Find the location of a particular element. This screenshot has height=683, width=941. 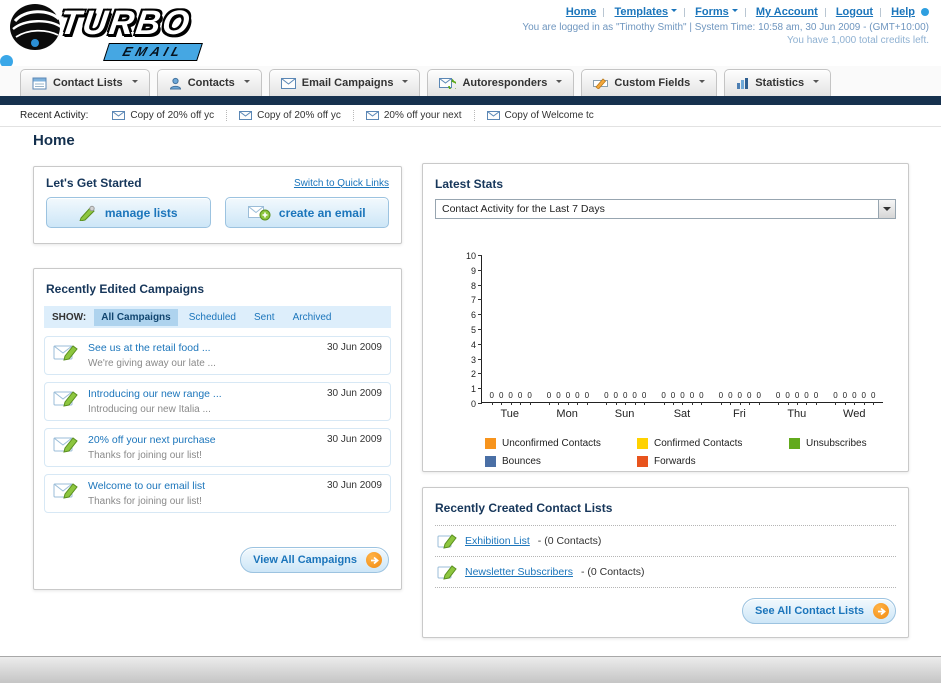

show-label: SHOW: is located at coordinates (69, 317).